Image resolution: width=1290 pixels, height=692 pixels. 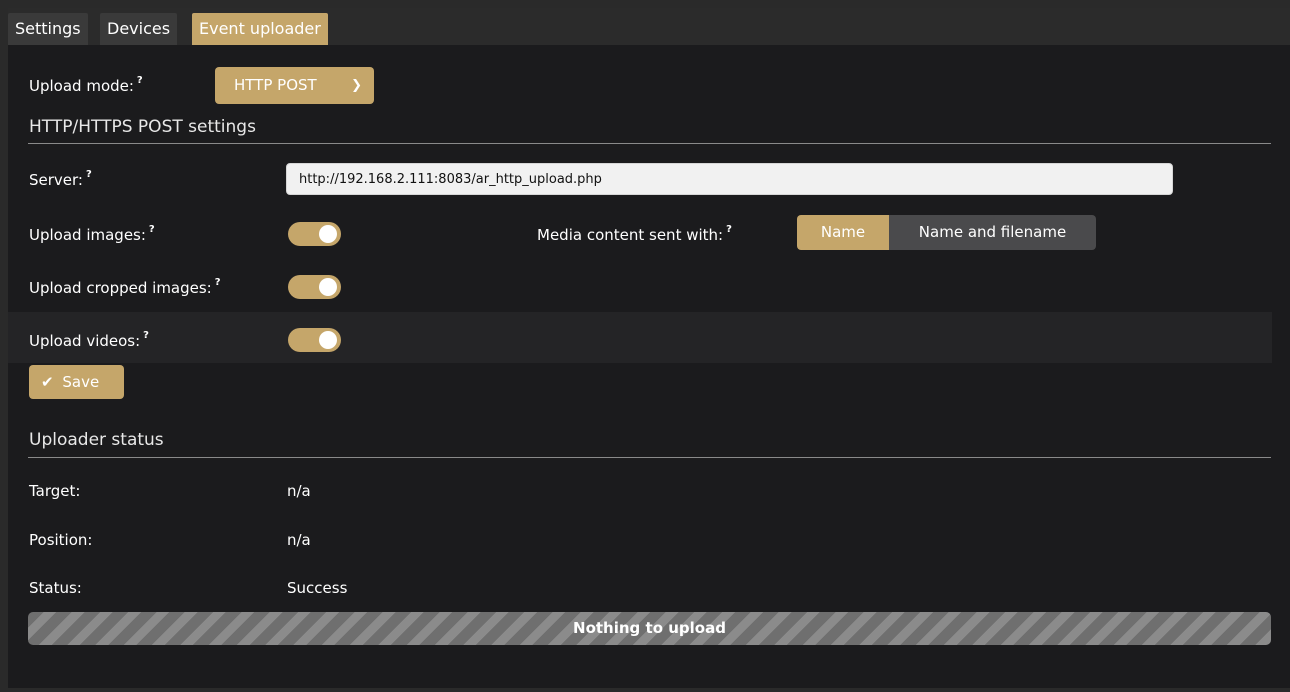 What do you see at coordinates (56, 180) in the screenshot?
I see `server-label-text: Server:` at bounding box center [56, 180].